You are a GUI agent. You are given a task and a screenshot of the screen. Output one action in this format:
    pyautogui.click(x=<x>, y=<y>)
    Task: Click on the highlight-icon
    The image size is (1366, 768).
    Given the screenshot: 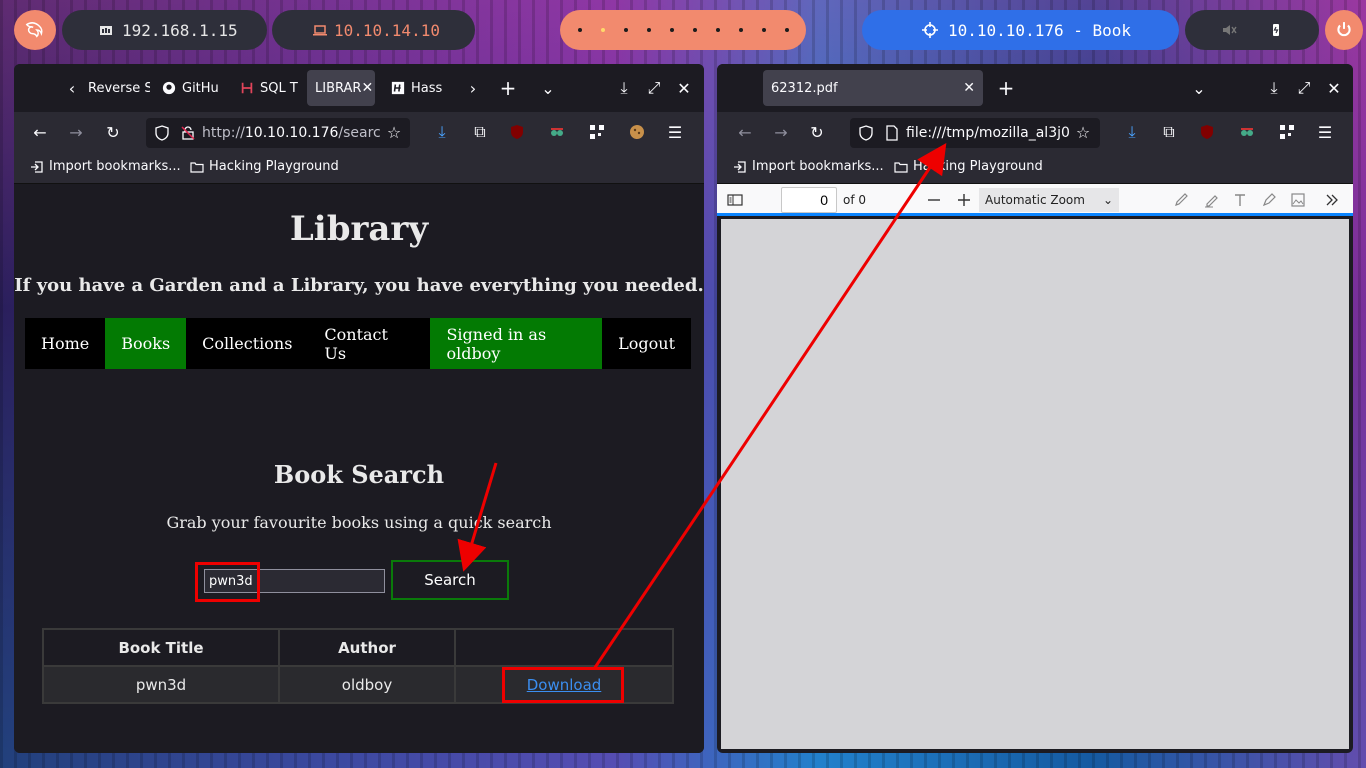 What is the action you would take?
    pyautogui.click(x=1211, y=200)
    